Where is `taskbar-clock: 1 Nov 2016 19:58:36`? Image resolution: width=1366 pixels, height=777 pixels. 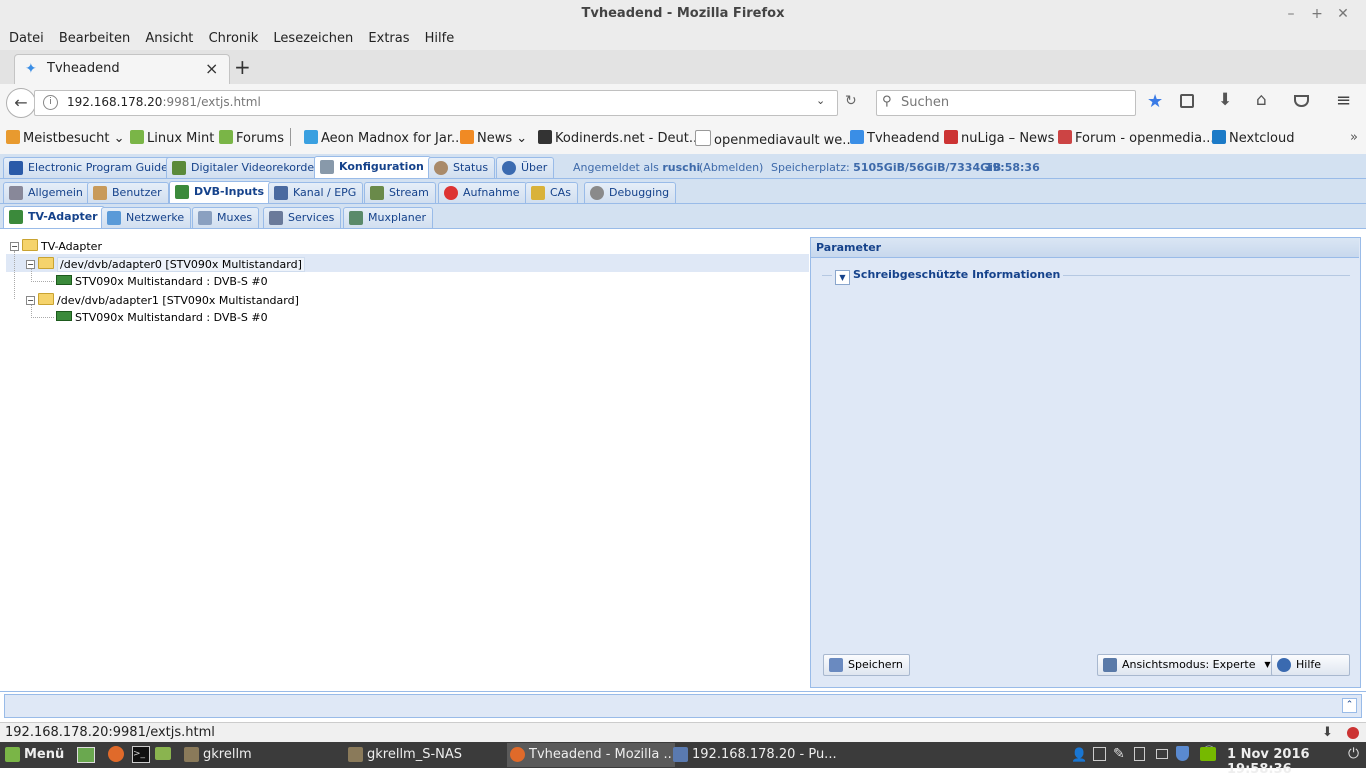
taskbar-clock: 1 Nov 2016 19:58:36 is located at coordinates (1296, 762).